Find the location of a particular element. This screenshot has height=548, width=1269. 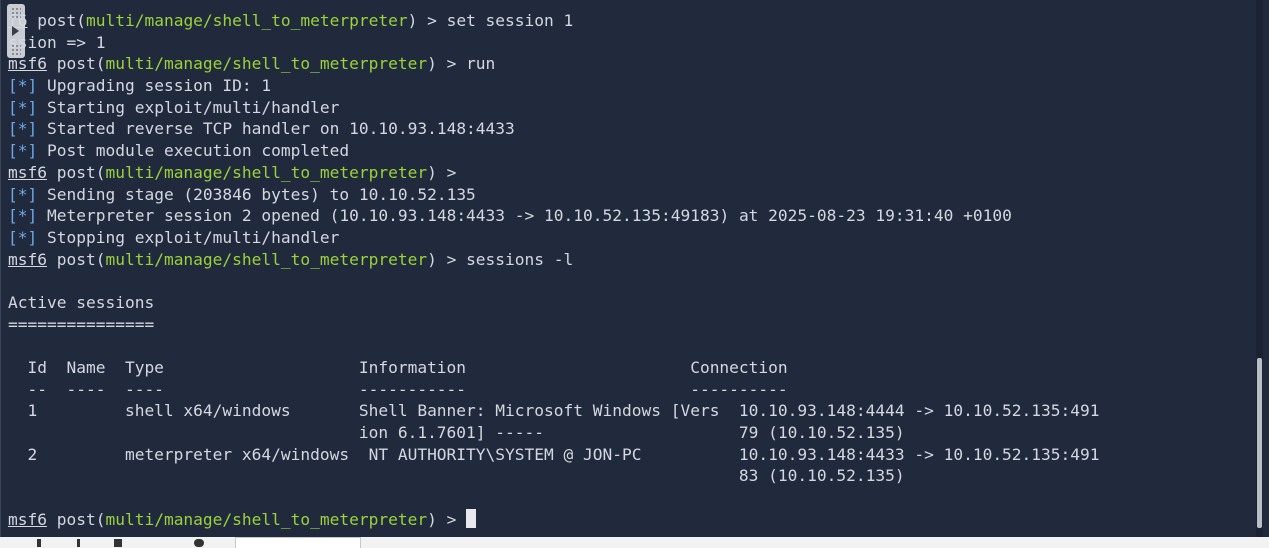

output-text: Upgrading session ID: 1 is located at coordinates (154, 86).